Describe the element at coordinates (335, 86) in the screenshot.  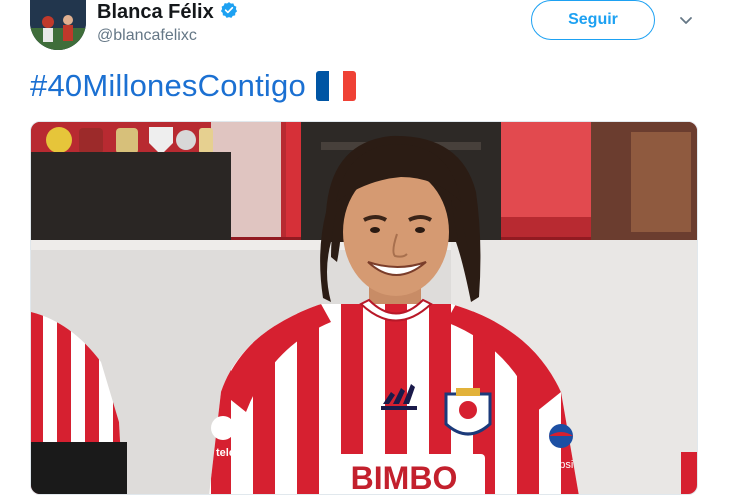
I see `french-flag-icon` at that location.